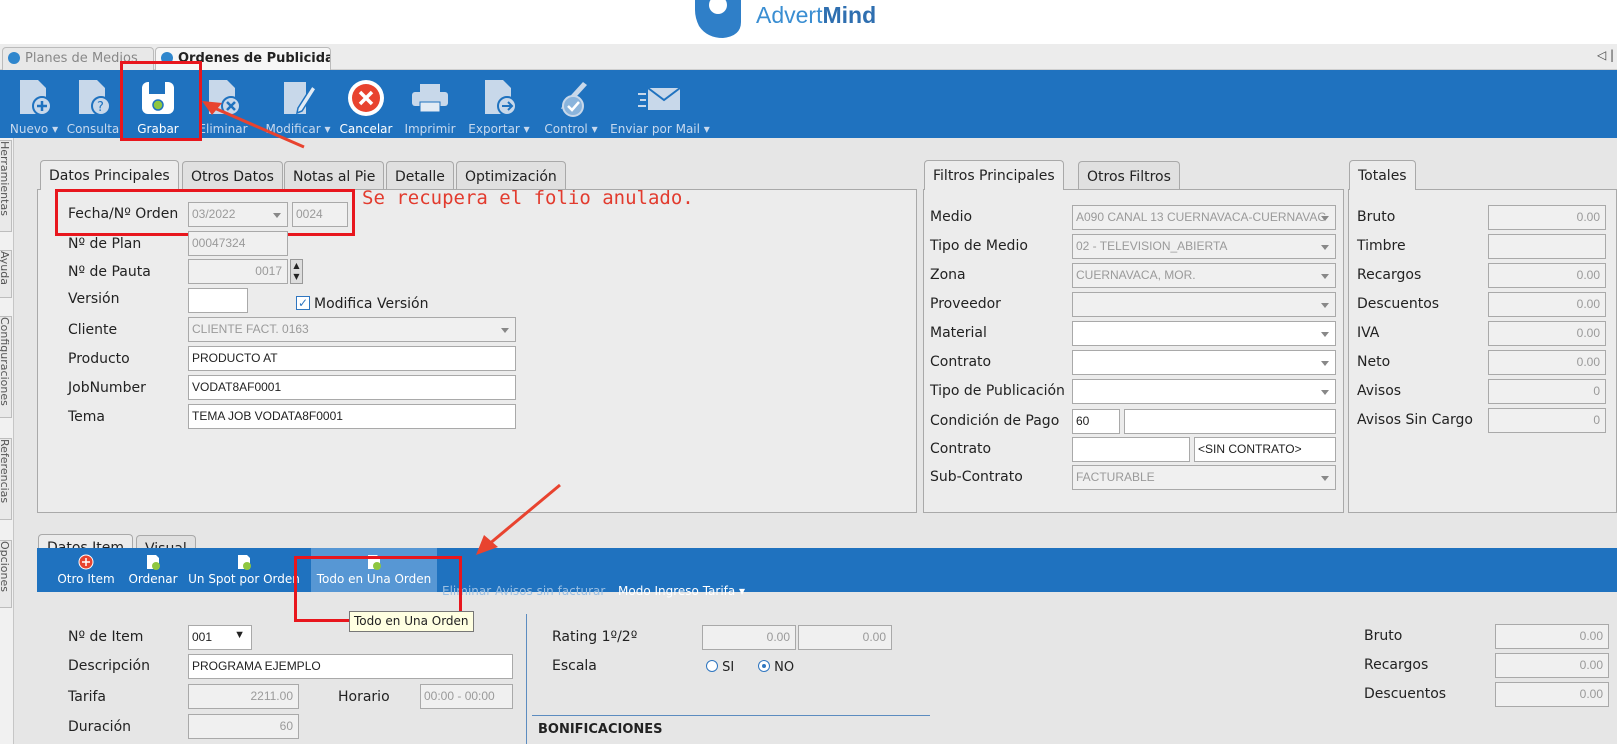 The image size is (1617, 744). What do you see at coordinates (6, 574) in the screenshot?
I see `side-tab-opciones: Opciones` at bounding box center [6, 574].